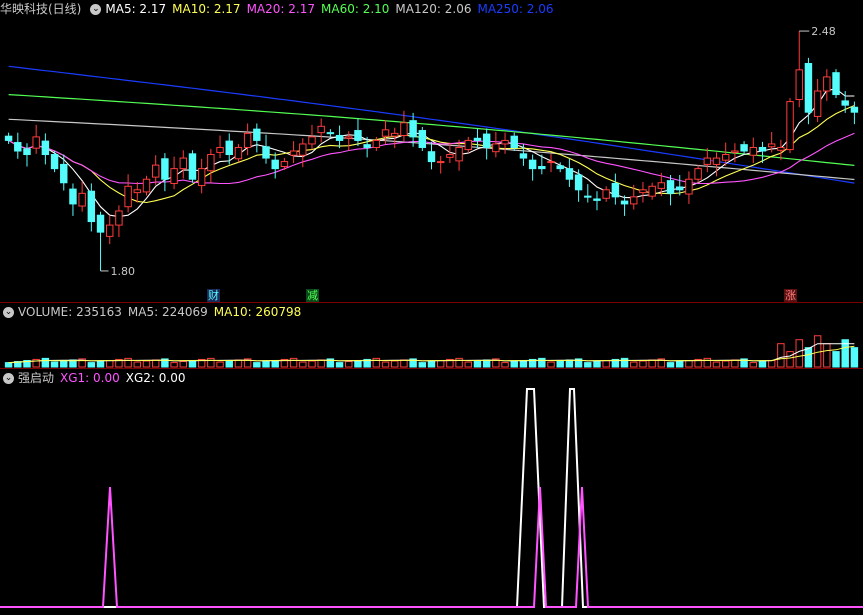 The height and width of the screenshot is (615, 863). Describe the element at coordinates (70, 312) in the screenshot. I see `volume-label: VOLUME: 235163` at that location.